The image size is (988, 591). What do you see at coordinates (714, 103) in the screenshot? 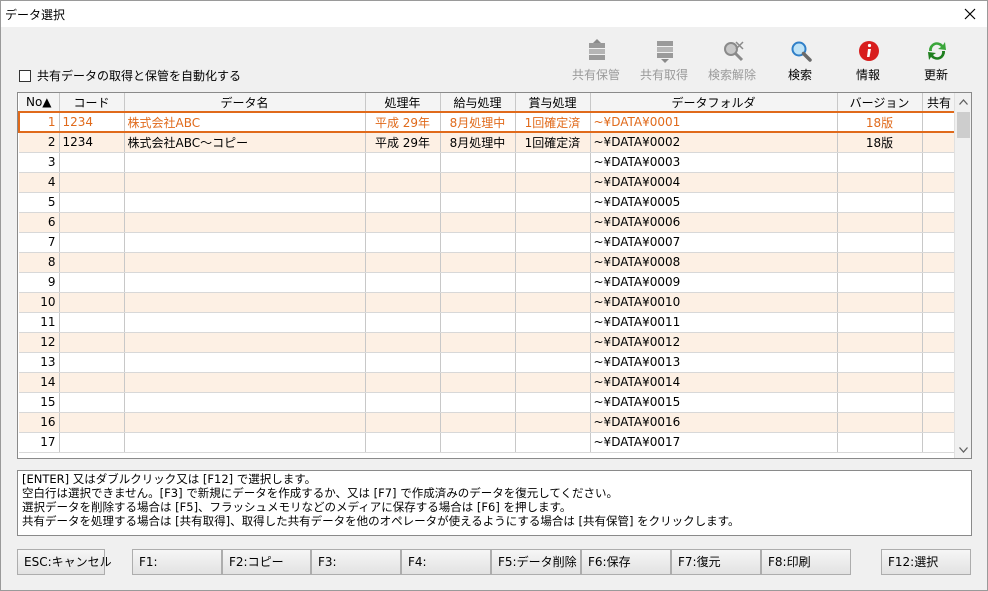
I see `column-header-folder: データフォルダ` at bounding box center [714, 103].